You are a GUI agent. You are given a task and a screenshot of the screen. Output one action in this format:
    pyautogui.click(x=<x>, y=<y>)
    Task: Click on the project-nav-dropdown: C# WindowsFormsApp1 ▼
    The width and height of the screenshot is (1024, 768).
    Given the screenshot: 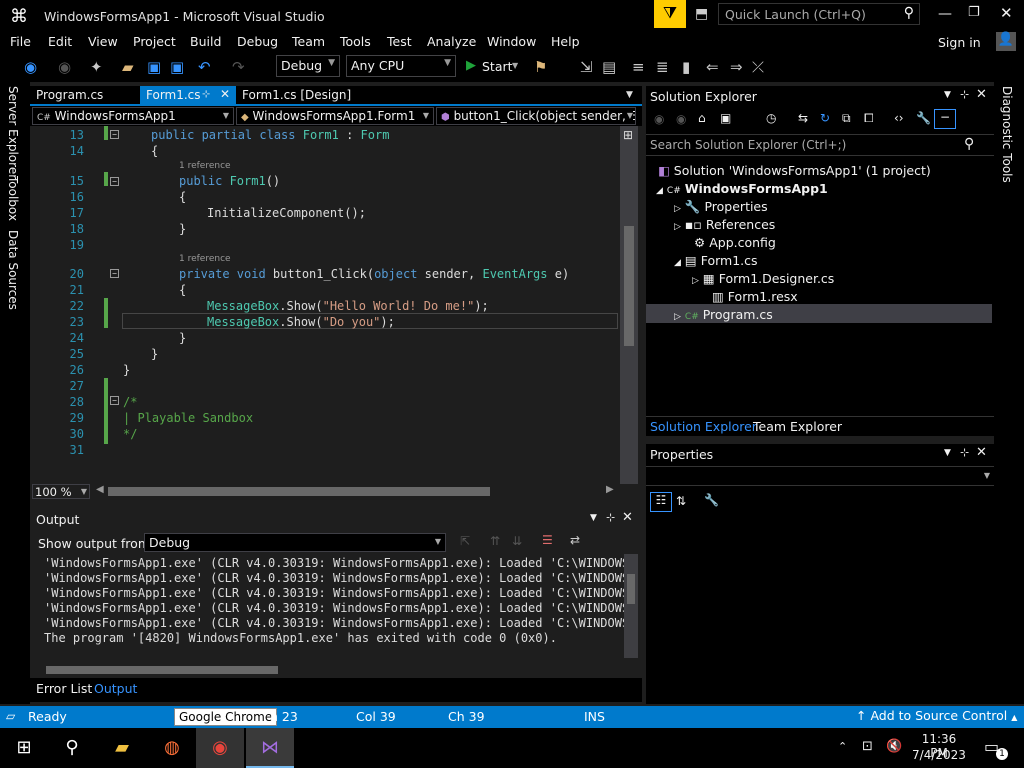 What is the action you would take?
    pyautogui.click(x=133, y=116)
    